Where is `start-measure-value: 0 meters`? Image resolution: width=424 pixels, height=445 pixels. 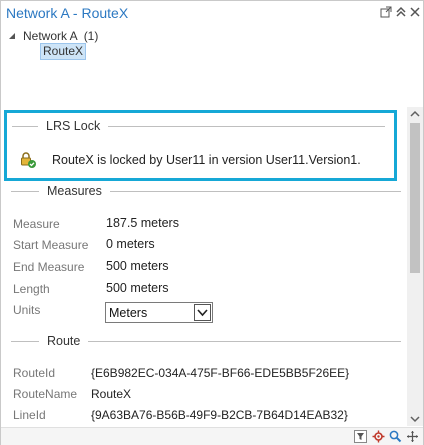
start-measure-value: 0 meters is located at coordinates (130, 244).